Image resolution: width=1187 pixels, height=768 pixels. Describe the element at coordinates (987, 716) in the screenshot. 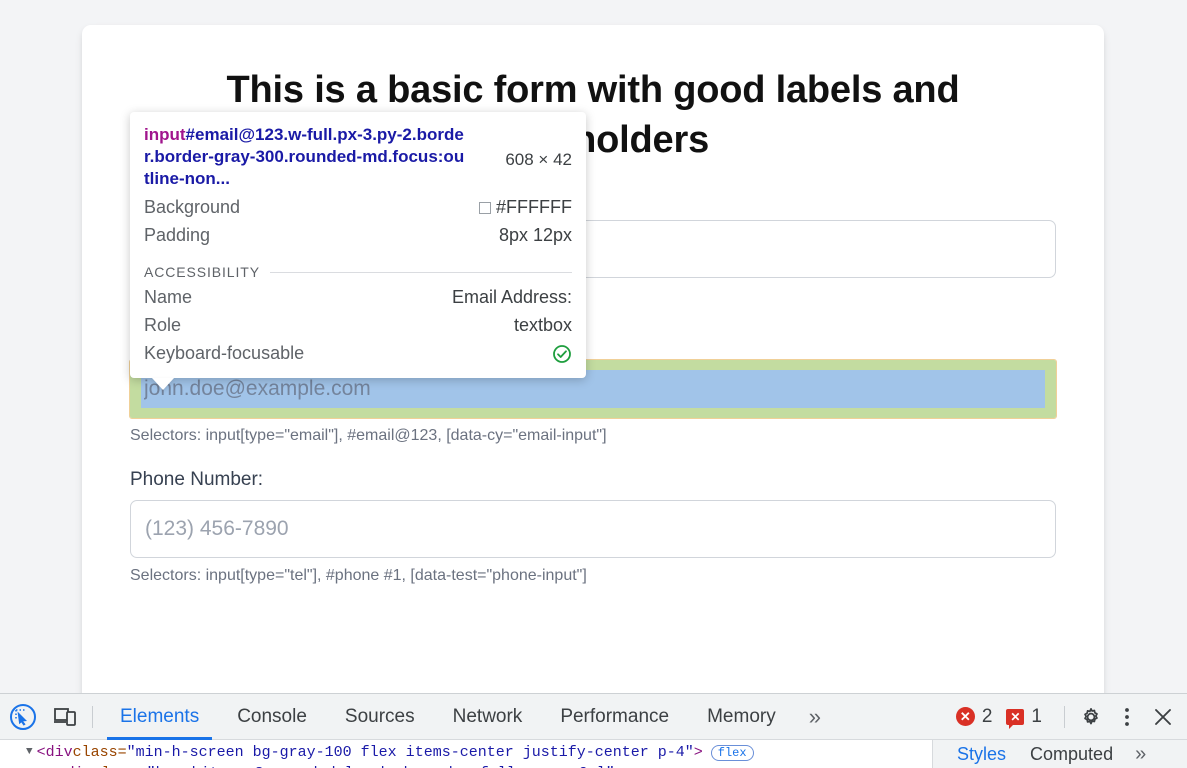

I see `error-count: 2` at that location.